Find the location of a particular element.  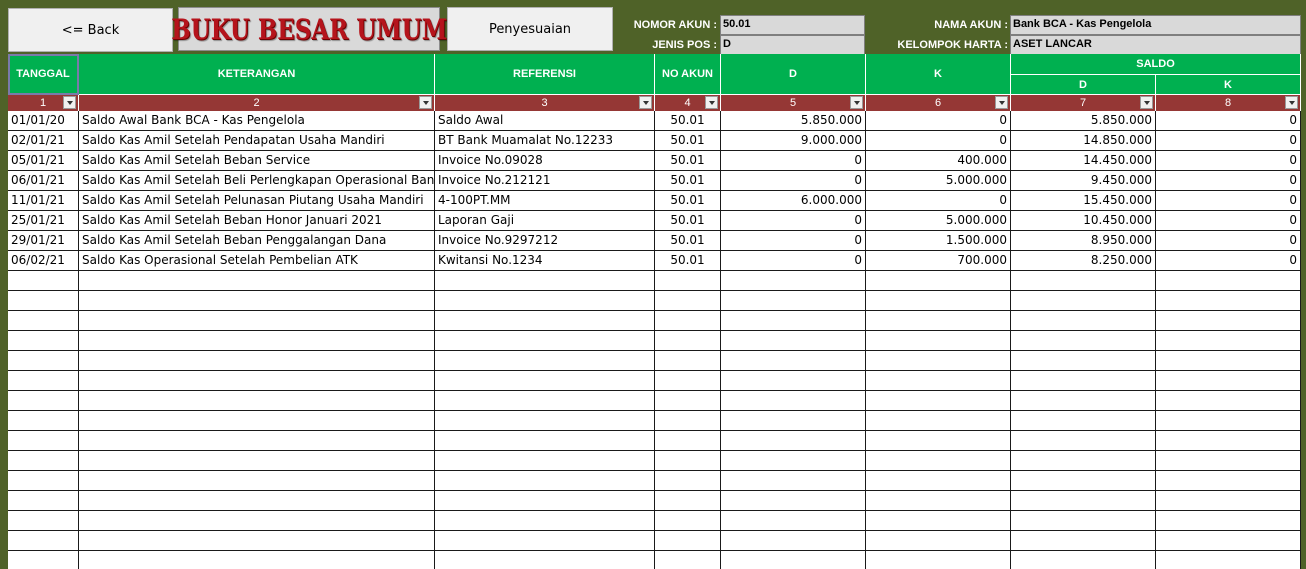

cell-tanggal: 06/01/21 is located at coordinates (43, 180).